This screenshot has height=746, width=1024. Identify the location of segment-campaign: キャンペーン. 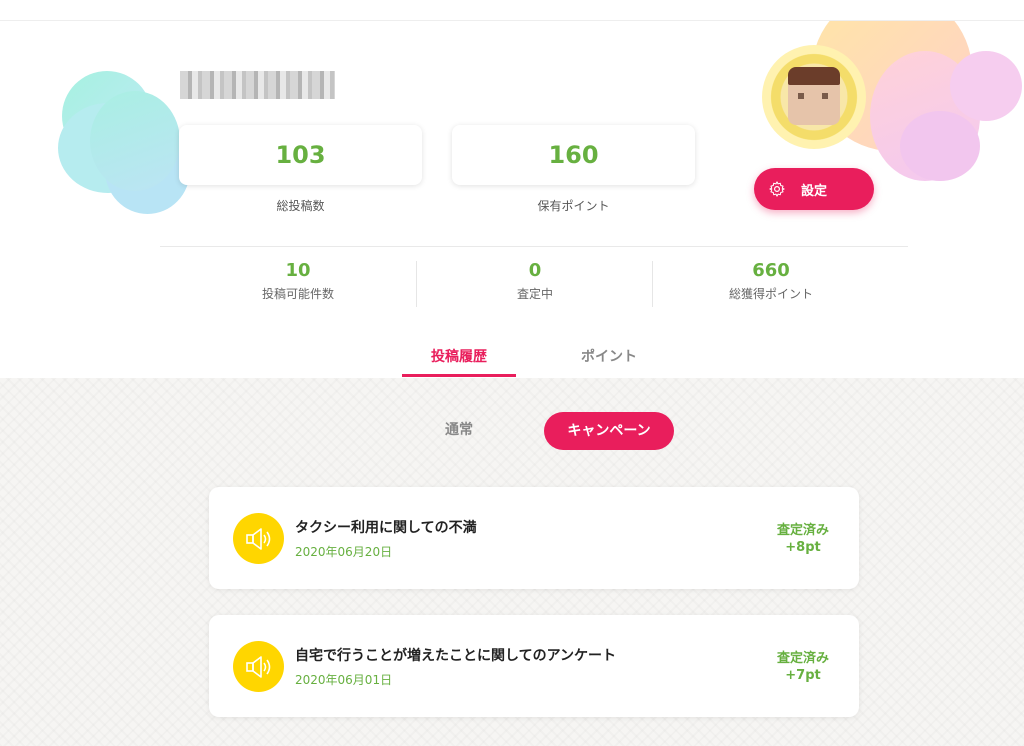
(609, 431).